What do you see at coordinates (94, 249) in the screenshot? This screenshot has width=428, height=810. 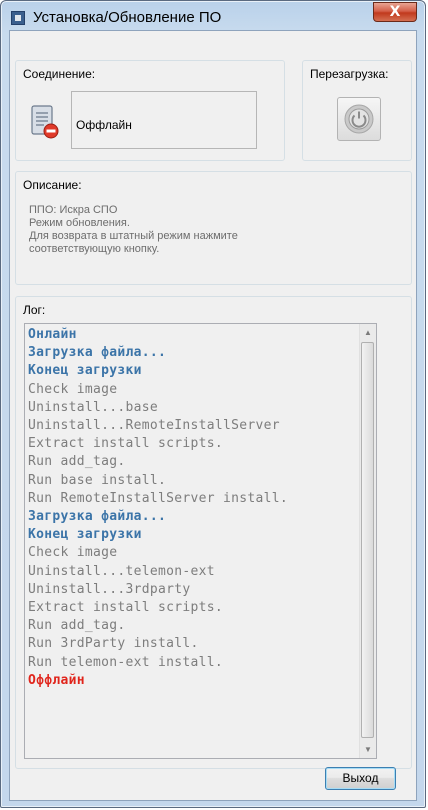 I see `description-line: соответствующую кнопку.` at bounding box center [94, 249].